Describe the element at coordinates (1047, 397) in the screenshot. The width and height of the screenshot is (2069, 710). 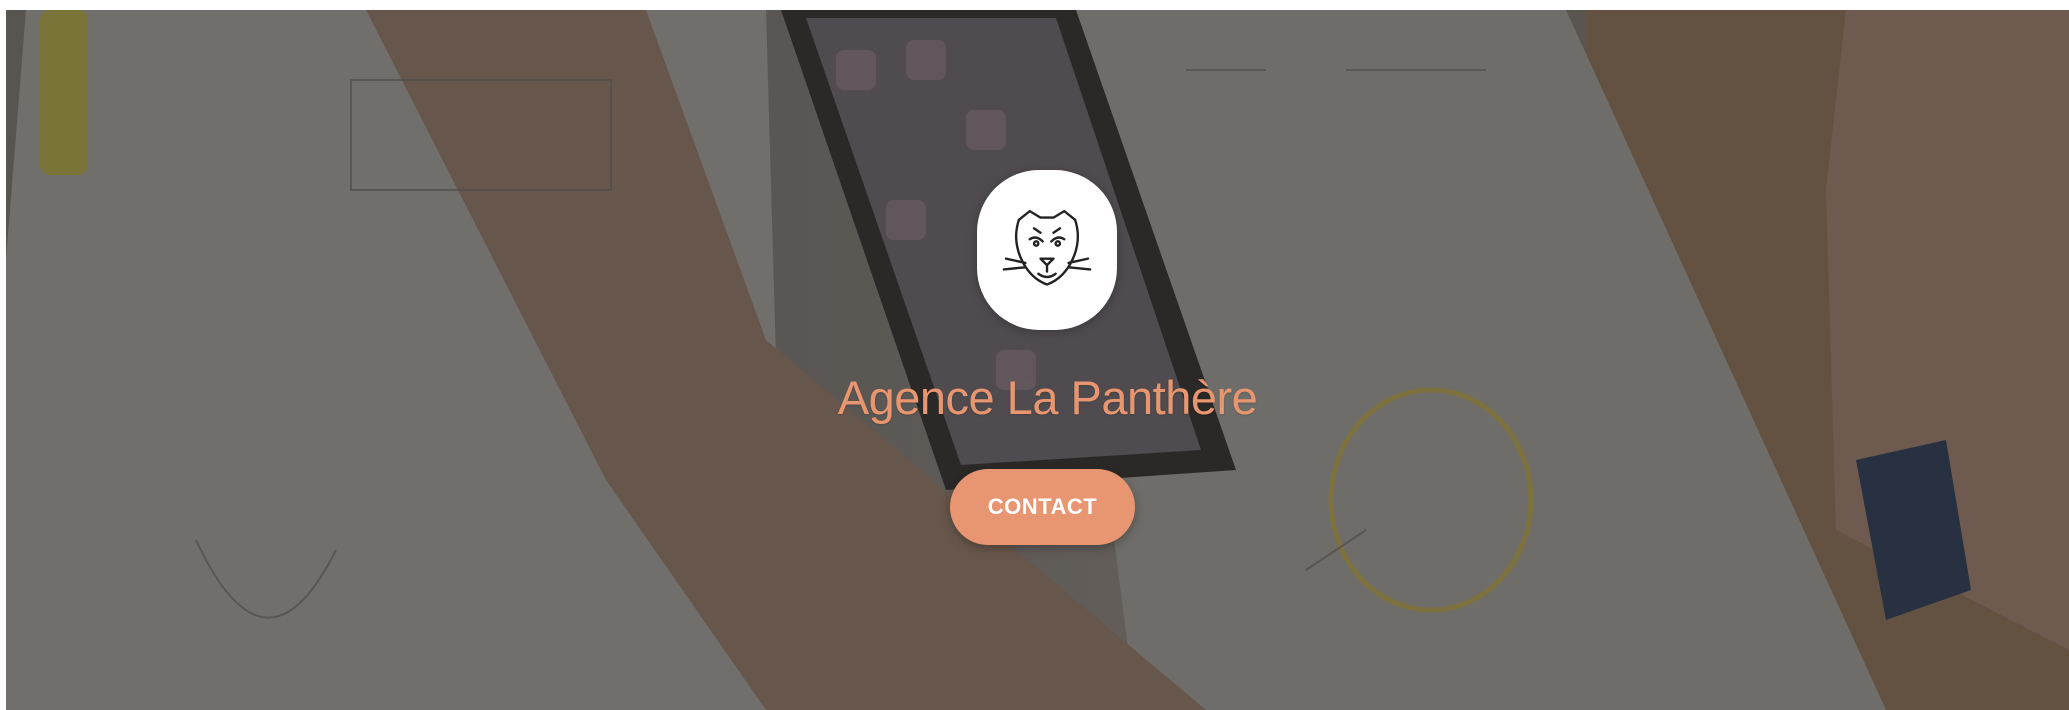
I see `hero-title: Agence La Panthère` at that location.